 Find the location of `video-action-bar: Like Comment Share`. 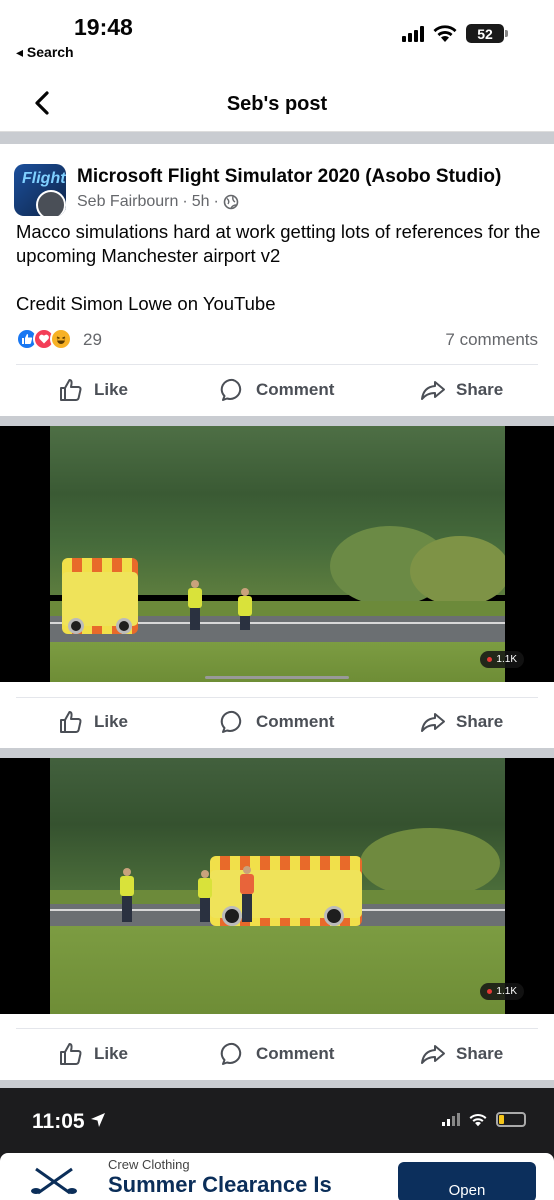

video-action-bar: Like Comment Share is located at coordinates (277, 1054).